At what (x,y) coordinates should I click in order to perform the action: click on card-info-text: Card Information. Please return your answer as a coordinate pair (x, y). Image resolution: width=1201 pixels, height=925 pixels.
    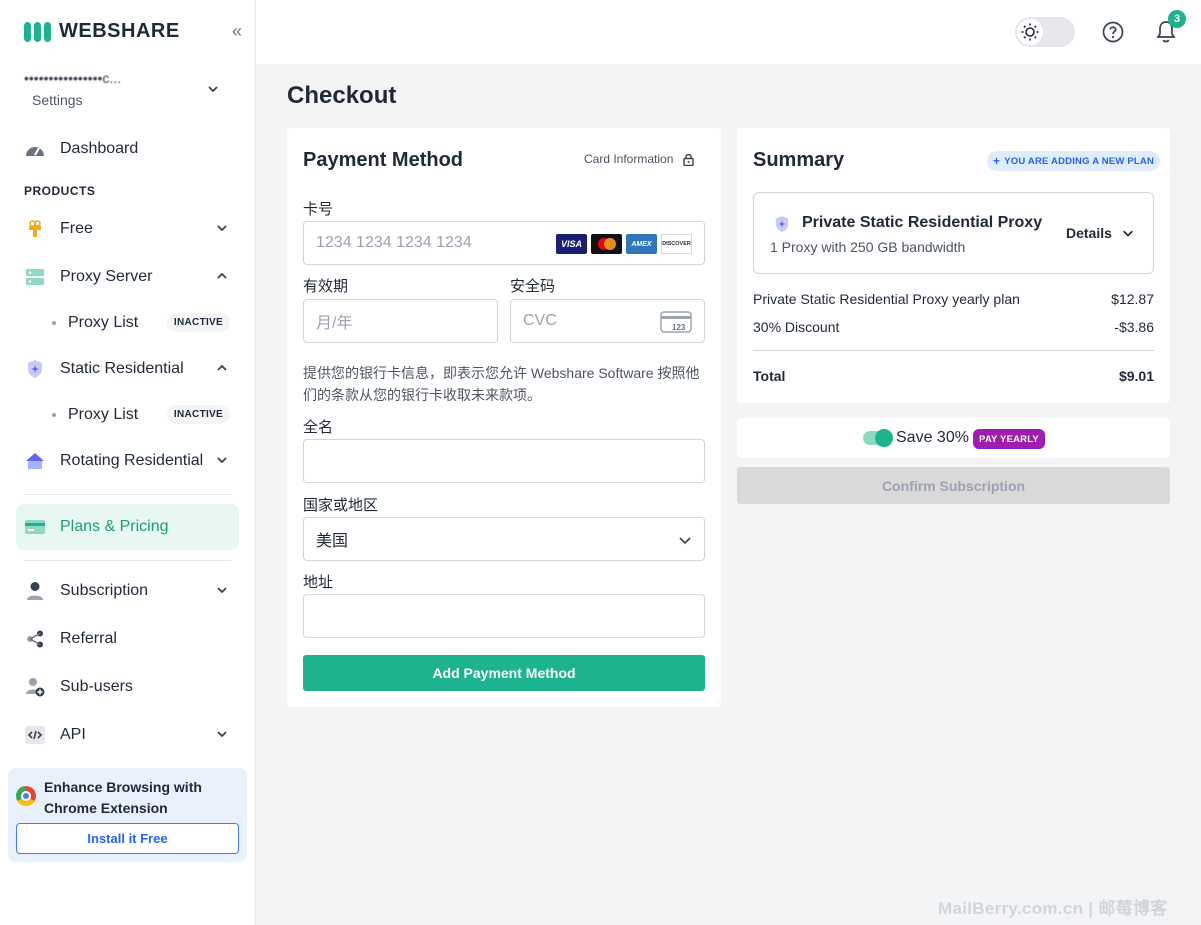
    Looking at the image, I should click on (629, 159).